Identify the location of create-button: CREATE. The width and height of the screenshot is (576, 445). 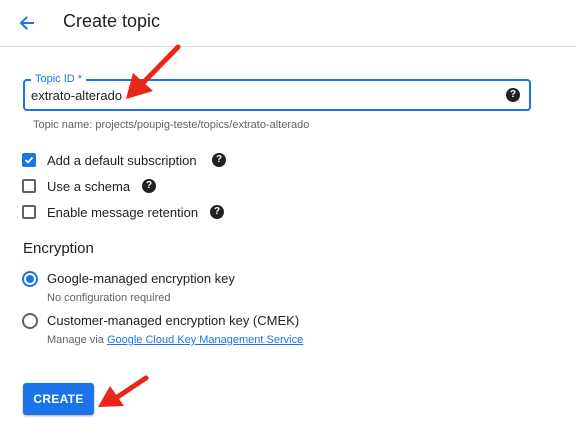
(58, 399).